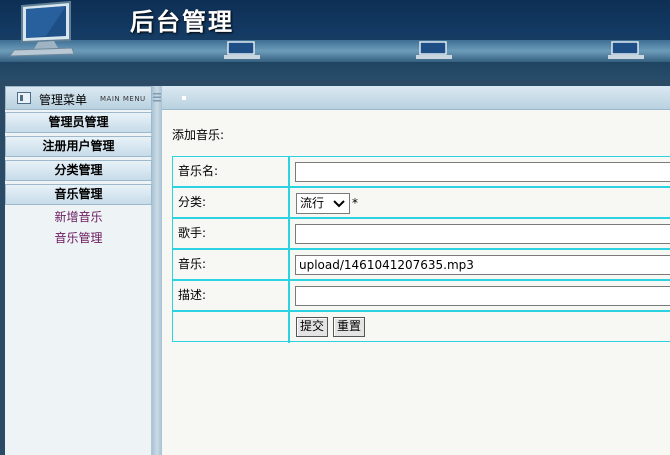 The image size is (670, 455). I want to click on category-select: 流行, so click(323, 203).